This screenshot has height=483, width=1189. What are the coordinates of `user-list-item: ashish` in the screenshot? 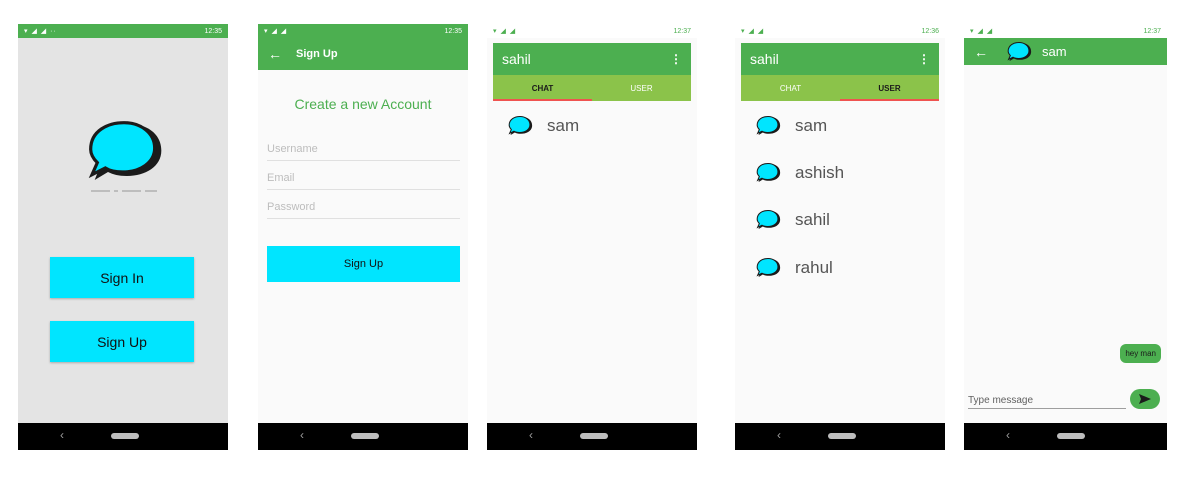 It's located at (799, 173).